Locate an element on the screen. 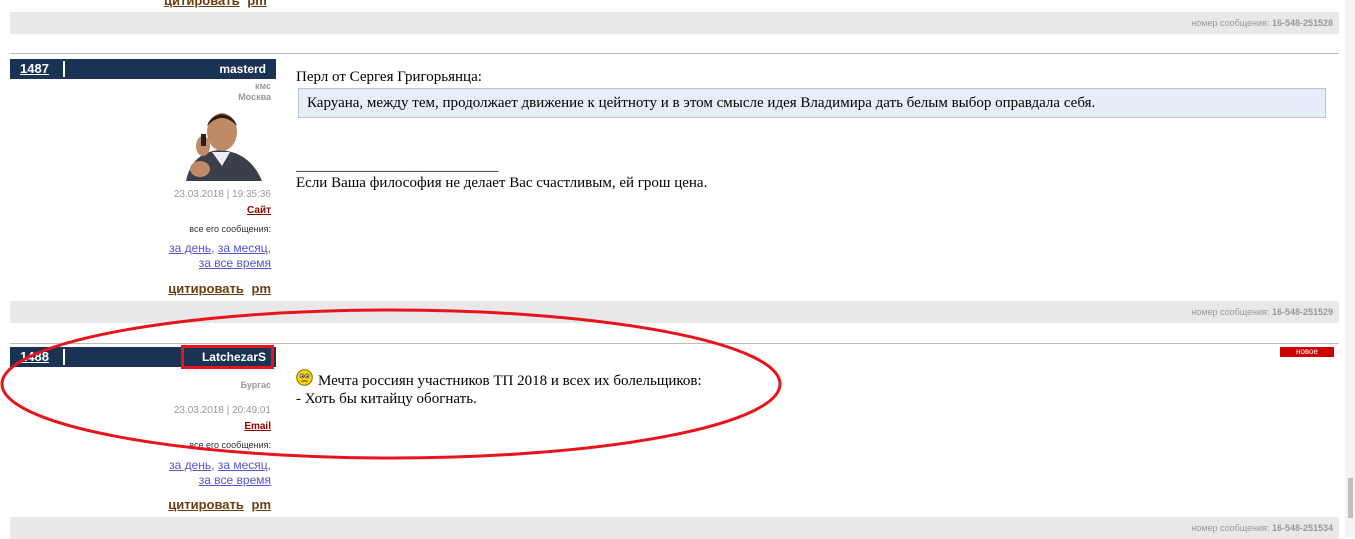 The width and height of the screenshot is (1355, 539). scrollbar-thumb is located at coordinates (1350, 498).